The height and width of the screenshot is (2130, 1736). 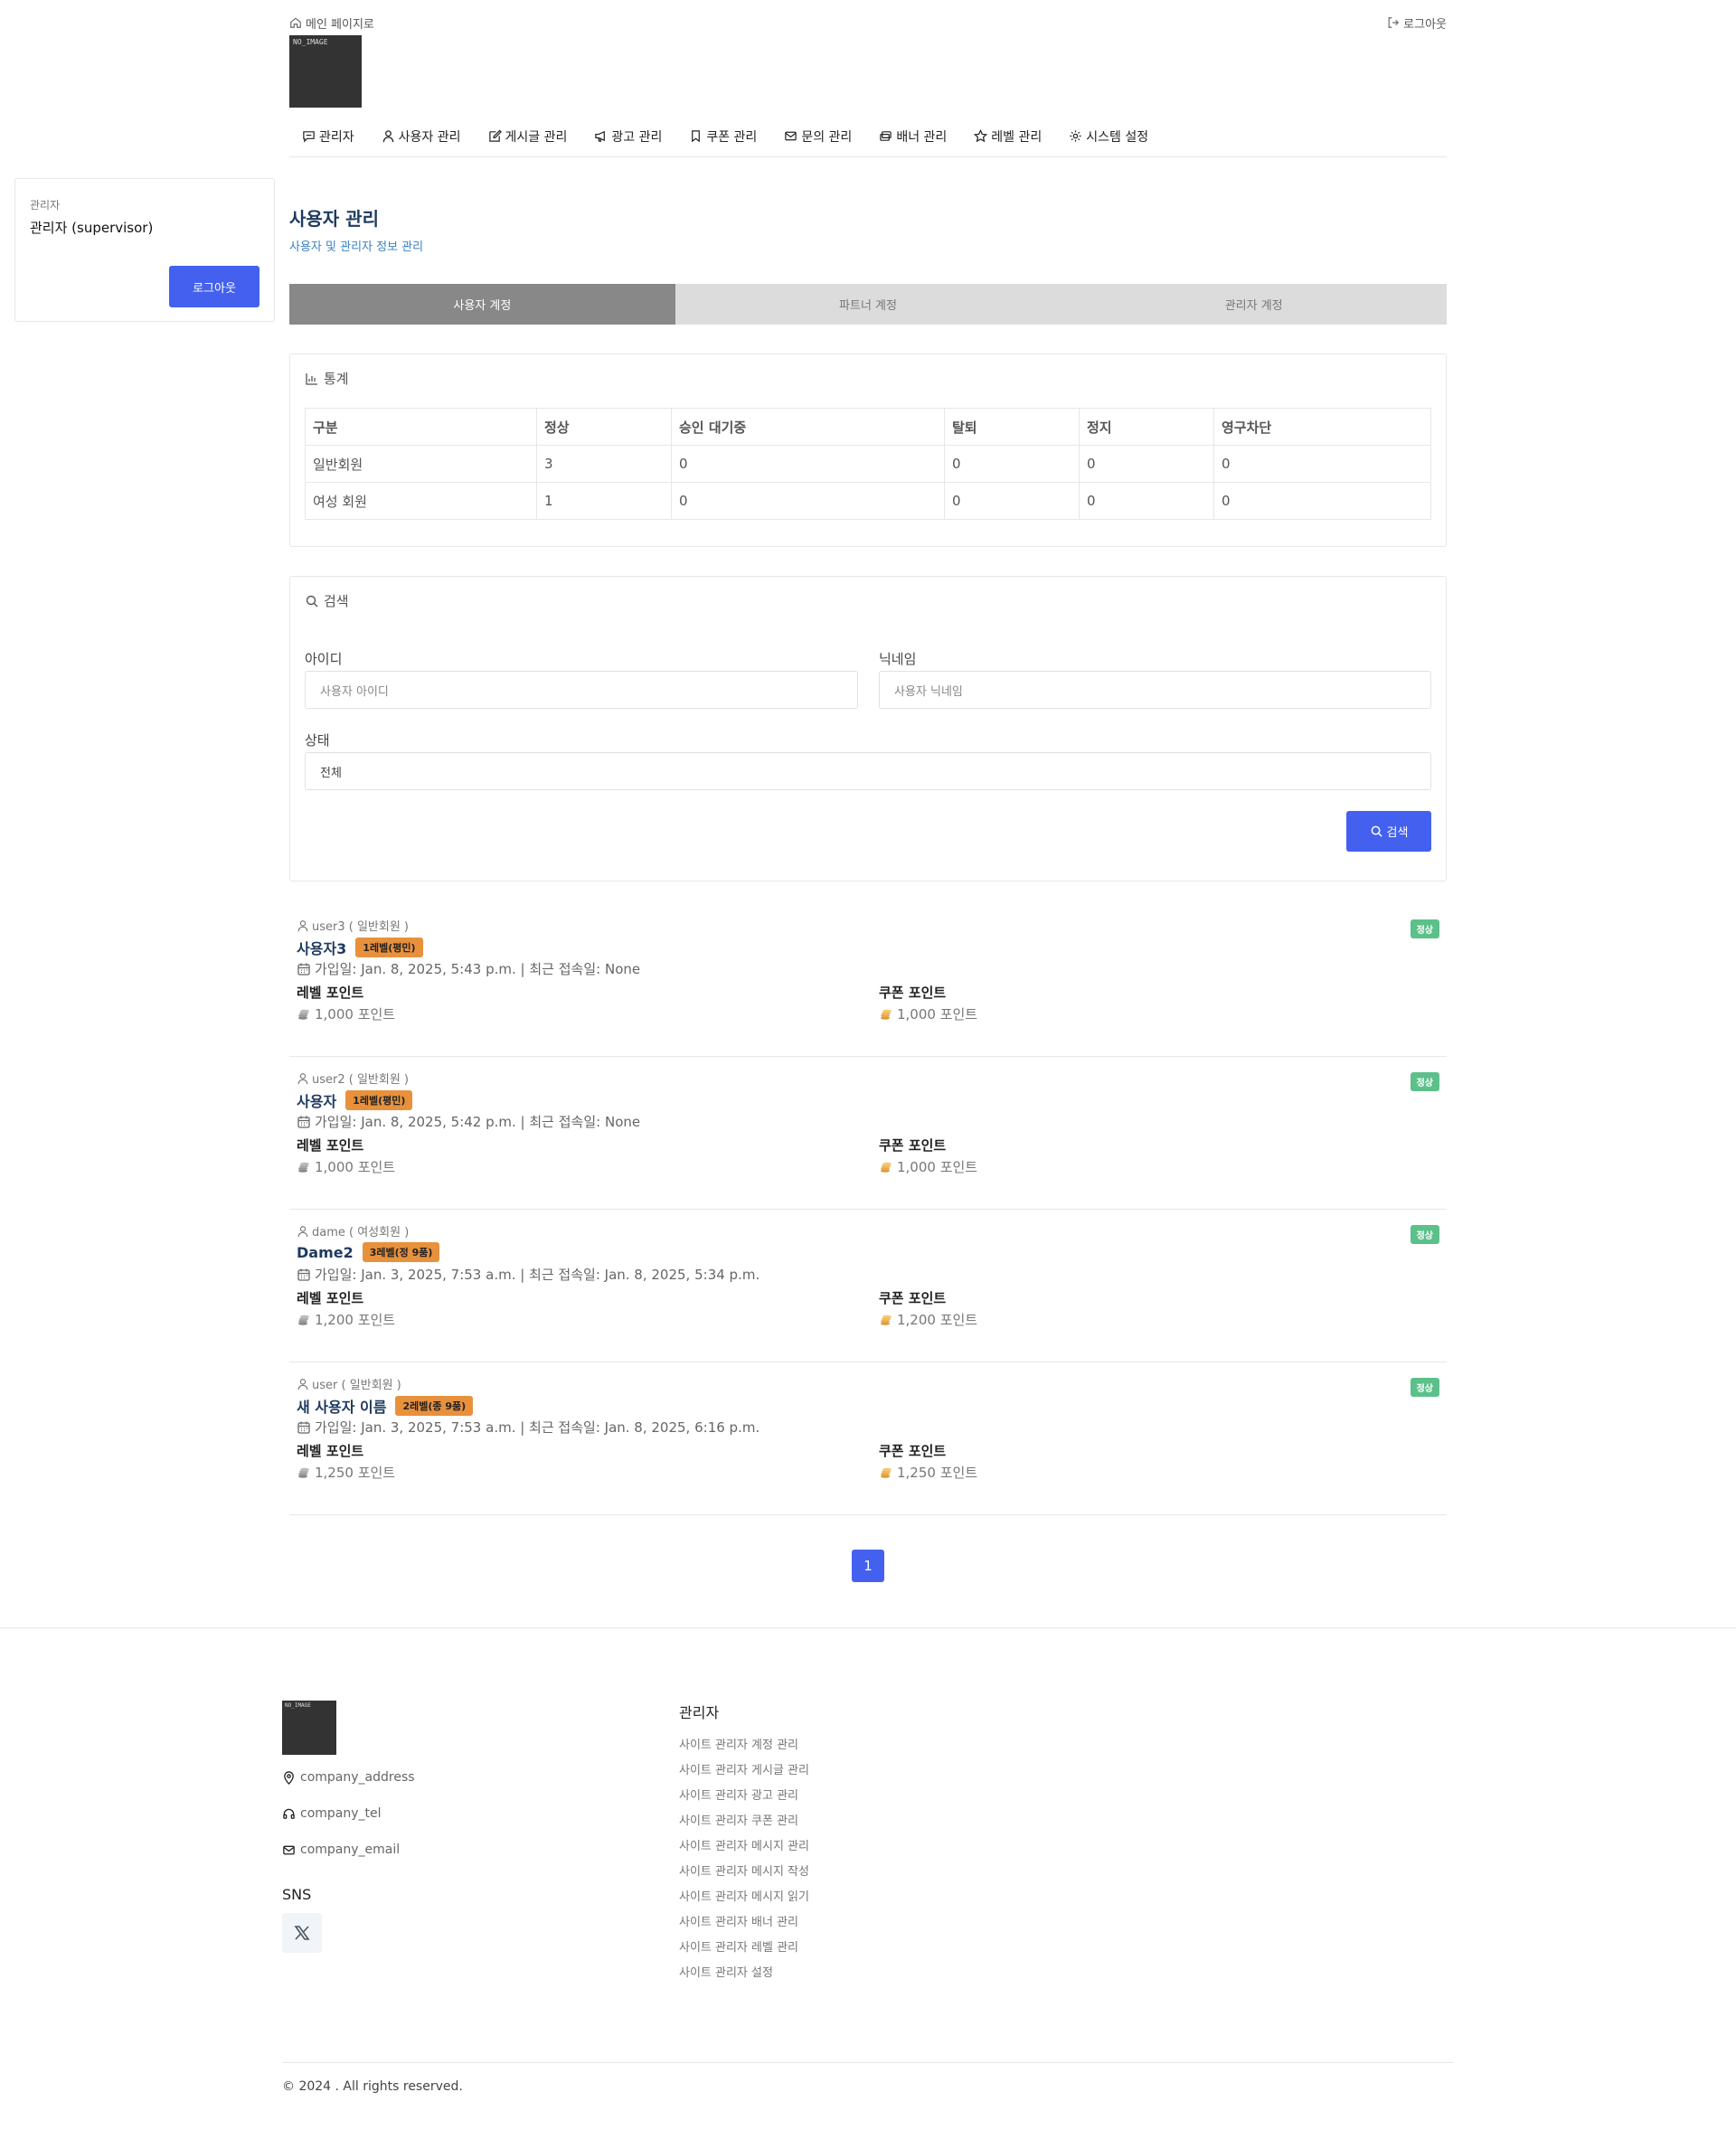 What do you see at coordinates (868, 1566) in the screenshot?
I see `pagination-page-1: 1` at bounding box center [868, 1566].